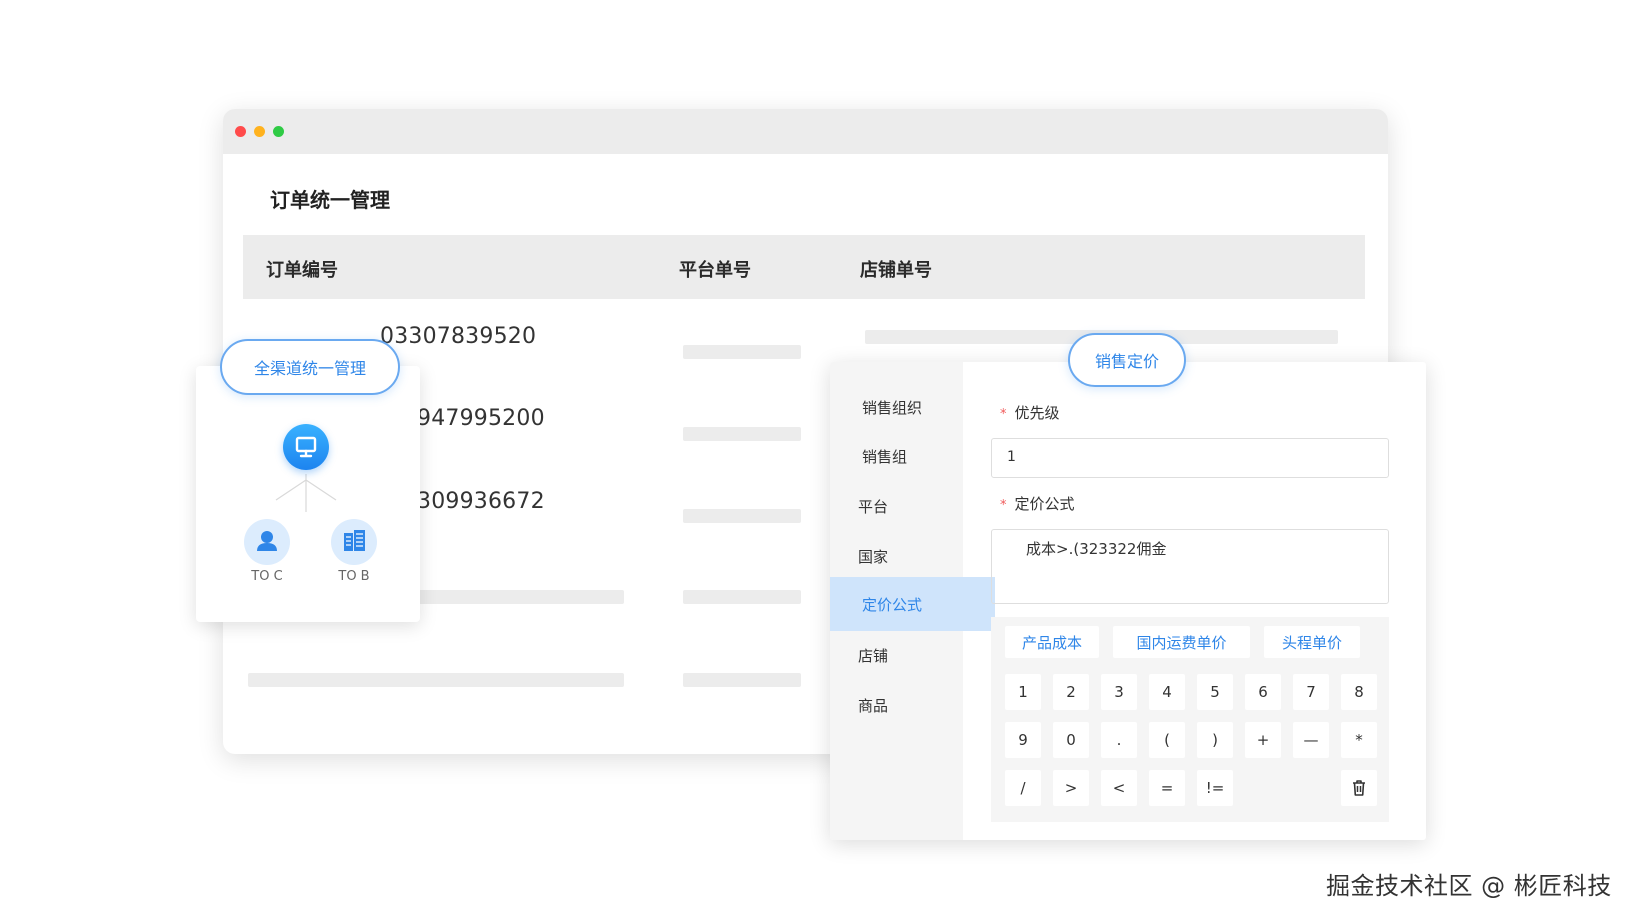  I want to click on maximize-window-button, so click(278, 131).